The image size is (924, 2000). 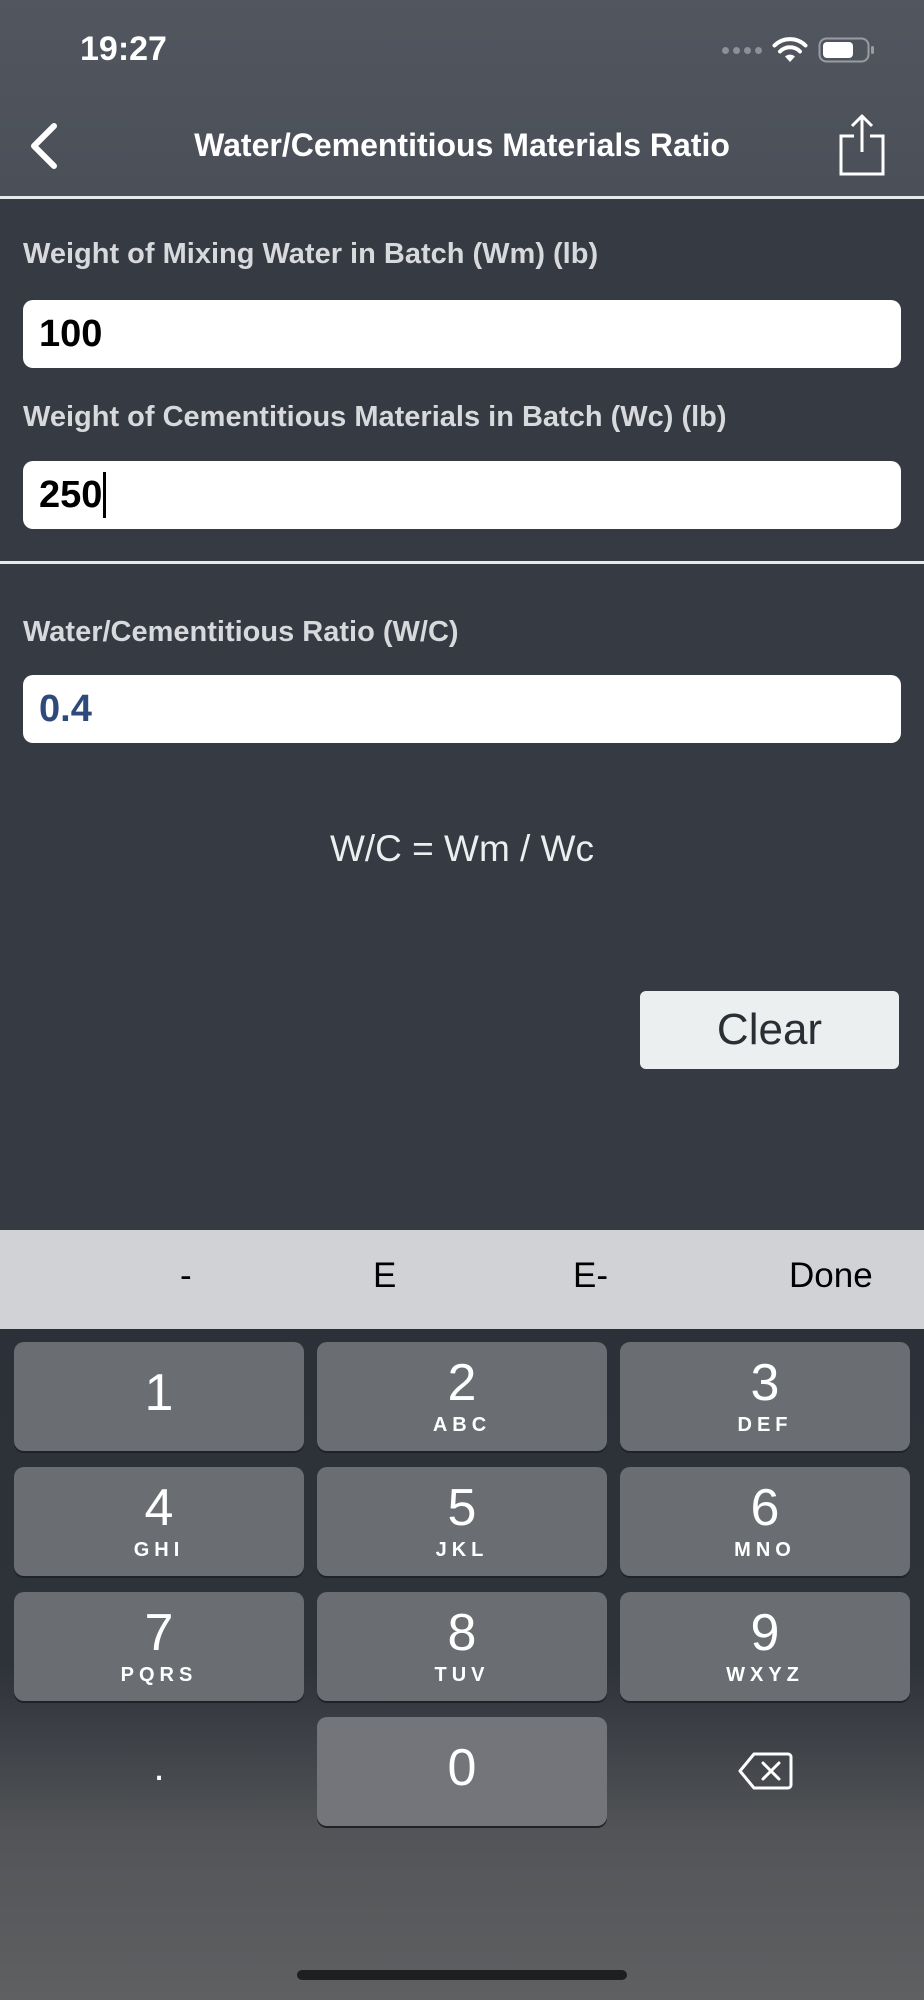 I want to click on key-letters: GHI, so click(x=159, y=1550).